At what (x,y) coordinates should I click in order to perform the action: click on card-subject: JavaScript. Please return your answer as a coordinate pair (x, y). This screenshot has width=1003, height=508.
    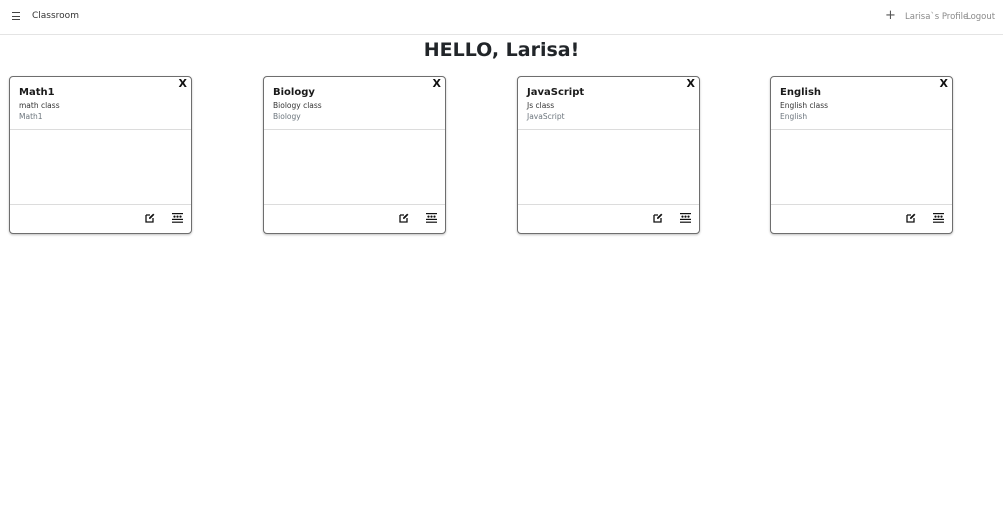
    Looking at the image, I should click on (546, 116).